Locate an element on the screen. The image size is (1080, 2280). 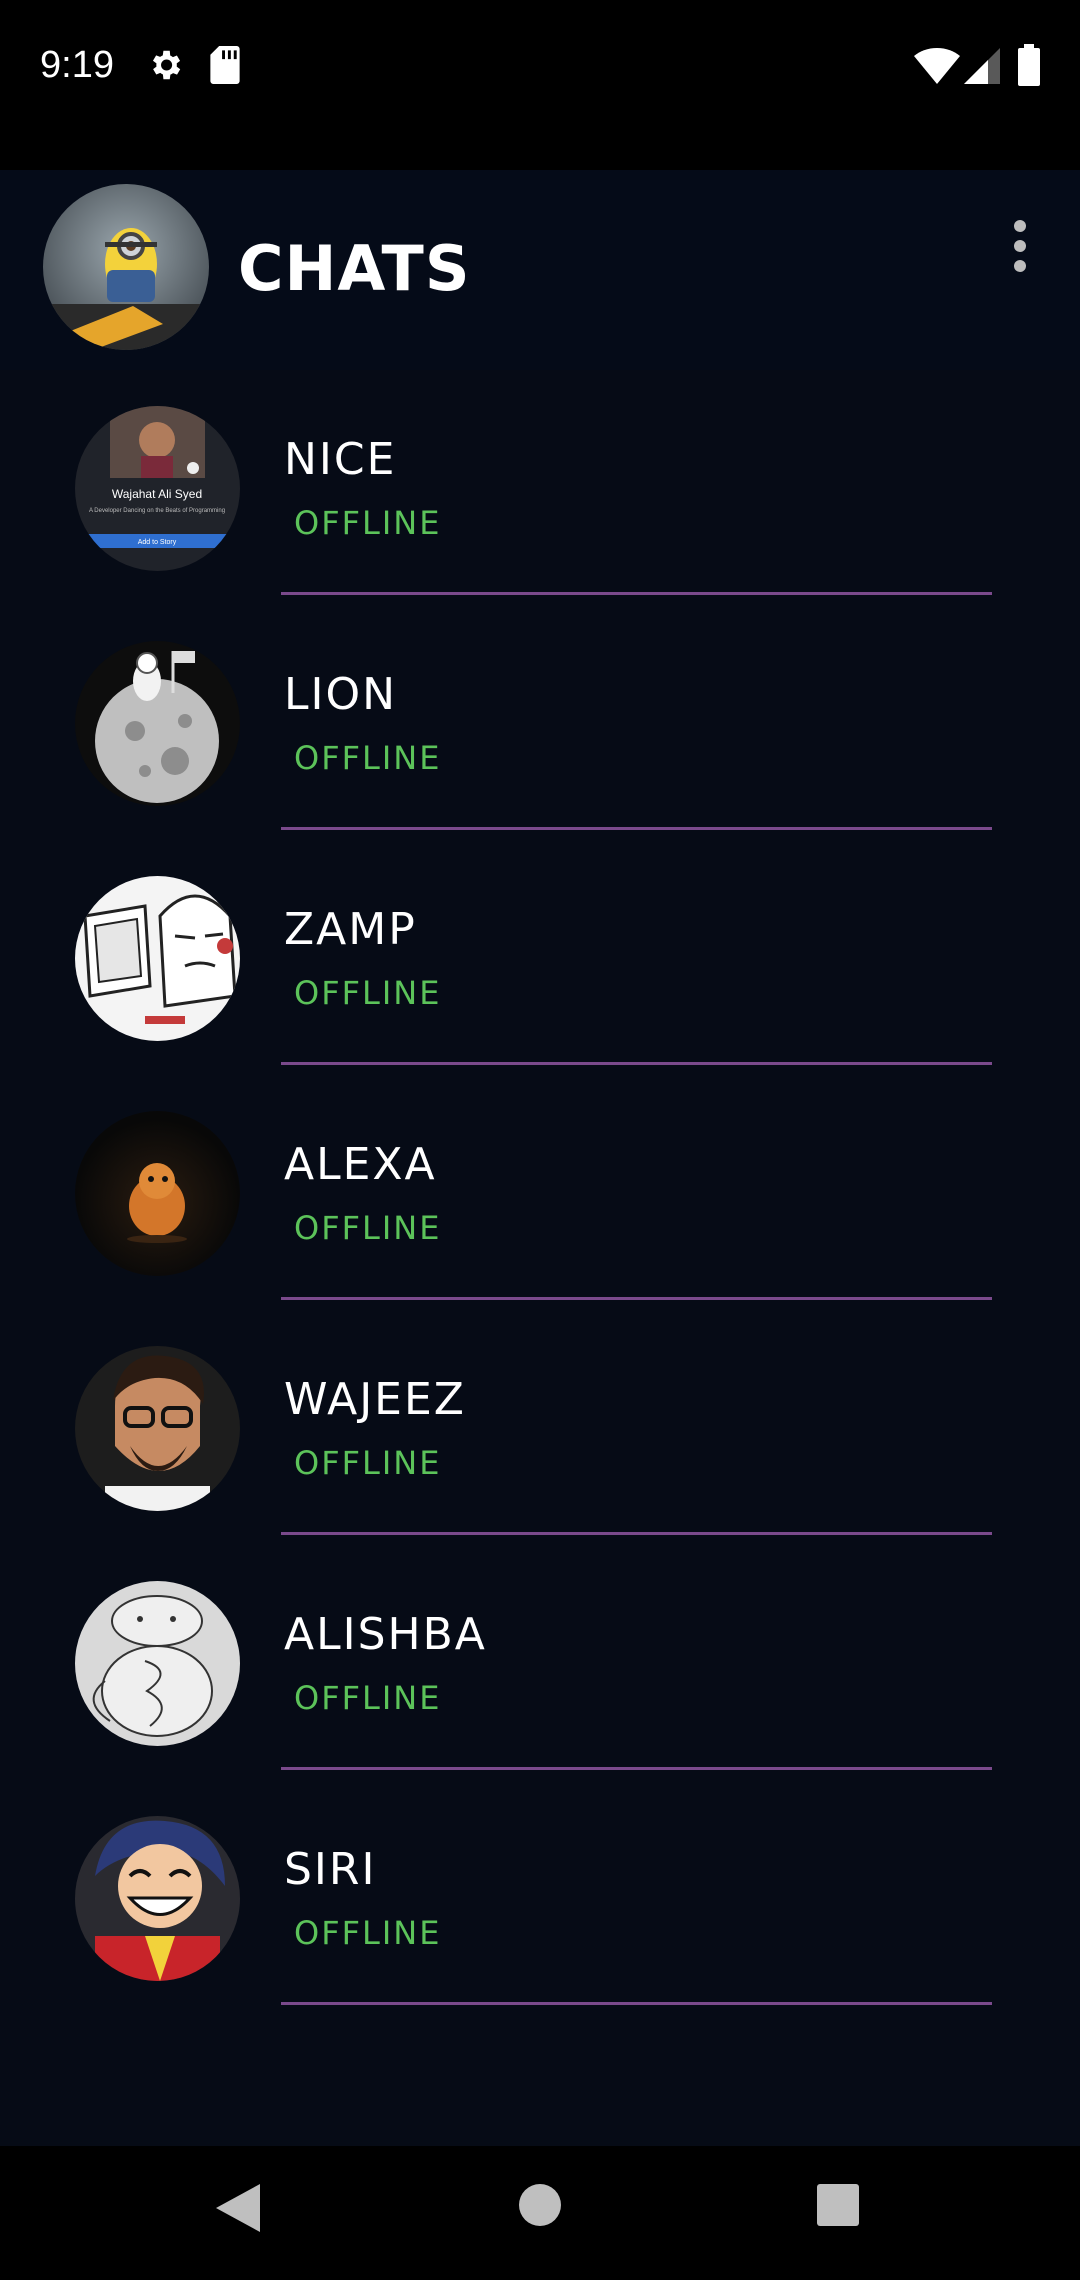
status-bar: 9:19 is located at coordinates (540, 85).